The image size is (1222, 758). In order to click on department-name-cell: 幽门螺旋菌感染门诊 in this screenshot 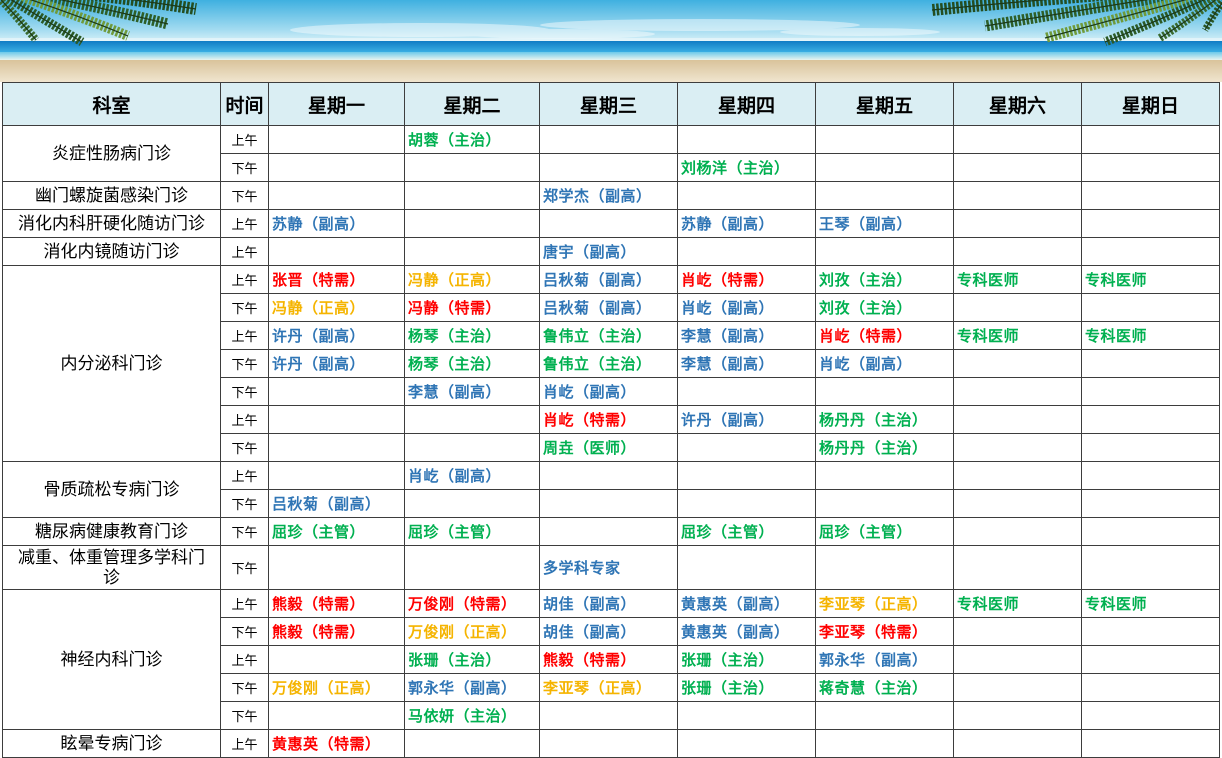, I will do `click(111, 195)`.